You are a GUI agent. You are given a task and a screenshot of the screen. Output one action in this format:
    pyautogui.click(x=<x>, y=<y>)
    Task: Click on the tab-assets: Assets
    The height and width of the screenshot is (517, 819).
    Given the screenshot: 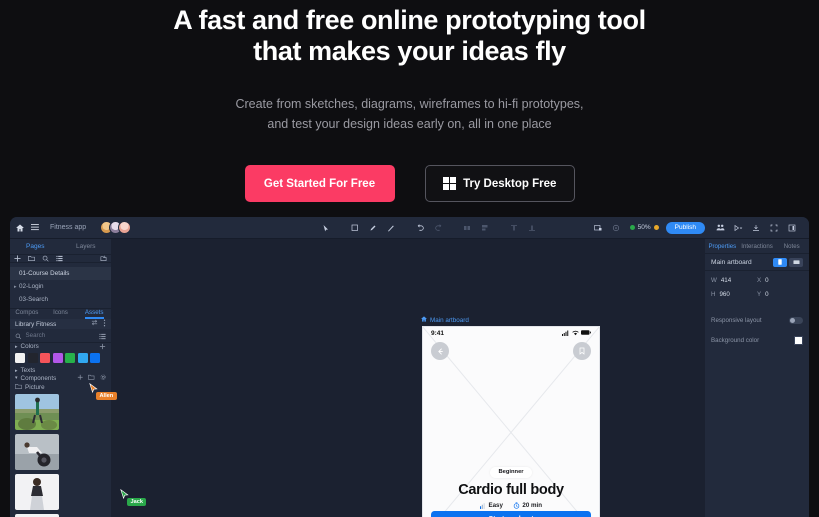 What is the action you would take?
    pyautogui.click(x=94, y=314)
    